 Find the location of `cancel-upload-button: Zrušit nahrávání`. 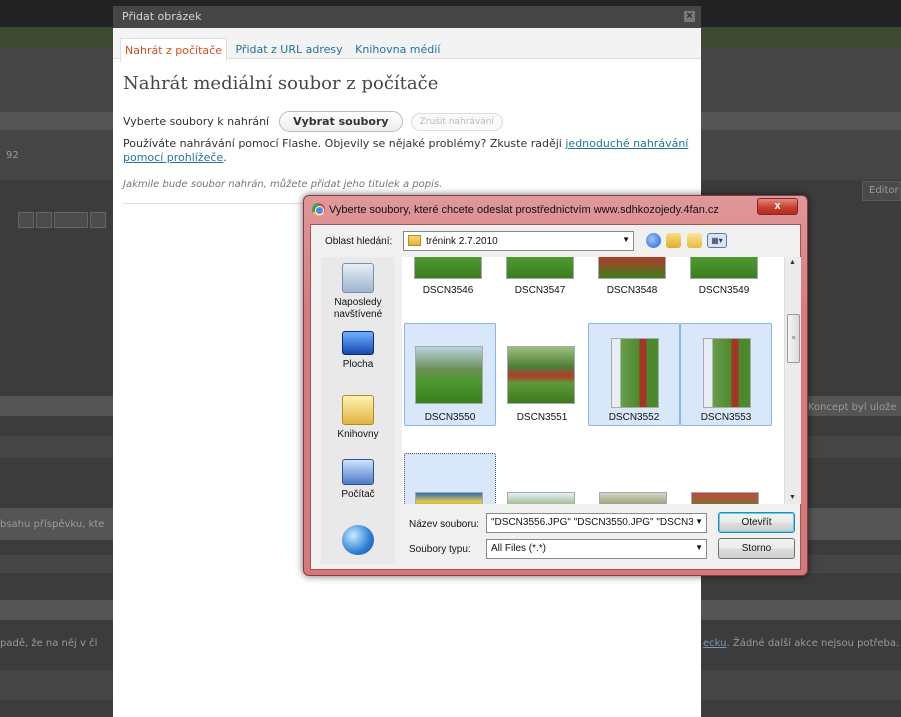

cancel-upload-button: Zrušit nahrávání is located at coordinates (456, 121).